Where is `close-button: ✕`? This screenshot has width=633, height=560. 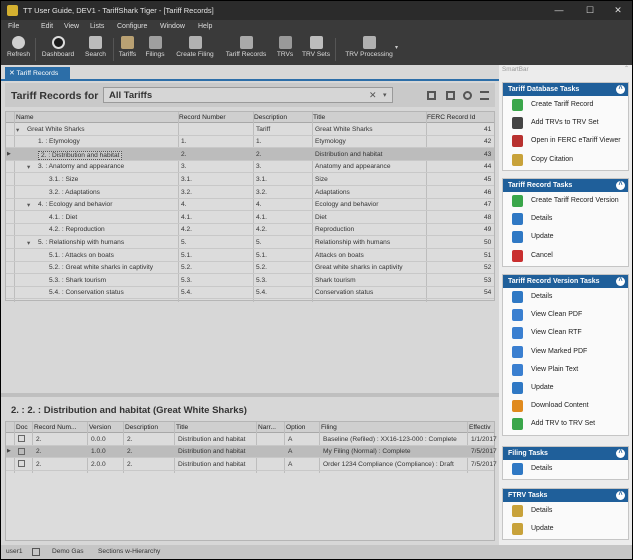
close-button: ✕ is located at coordinates (618, 10).